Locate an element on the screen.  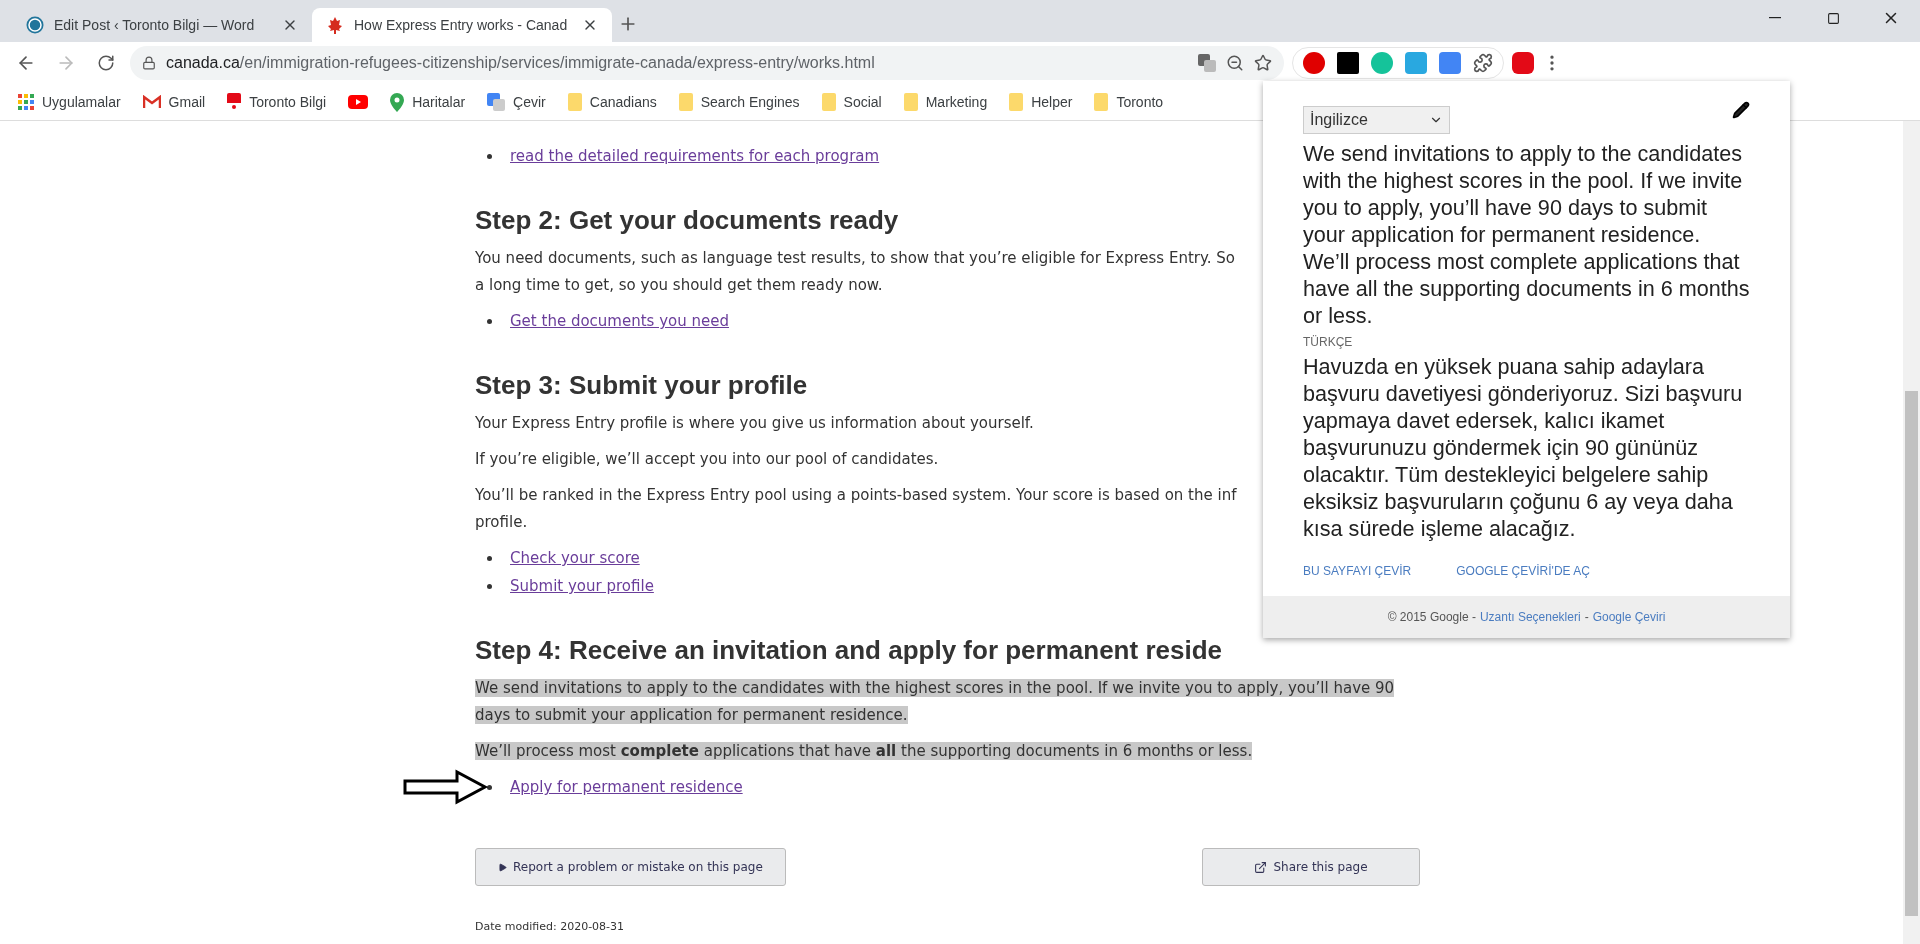
scrollbar is located at coordinates (1911, 532).